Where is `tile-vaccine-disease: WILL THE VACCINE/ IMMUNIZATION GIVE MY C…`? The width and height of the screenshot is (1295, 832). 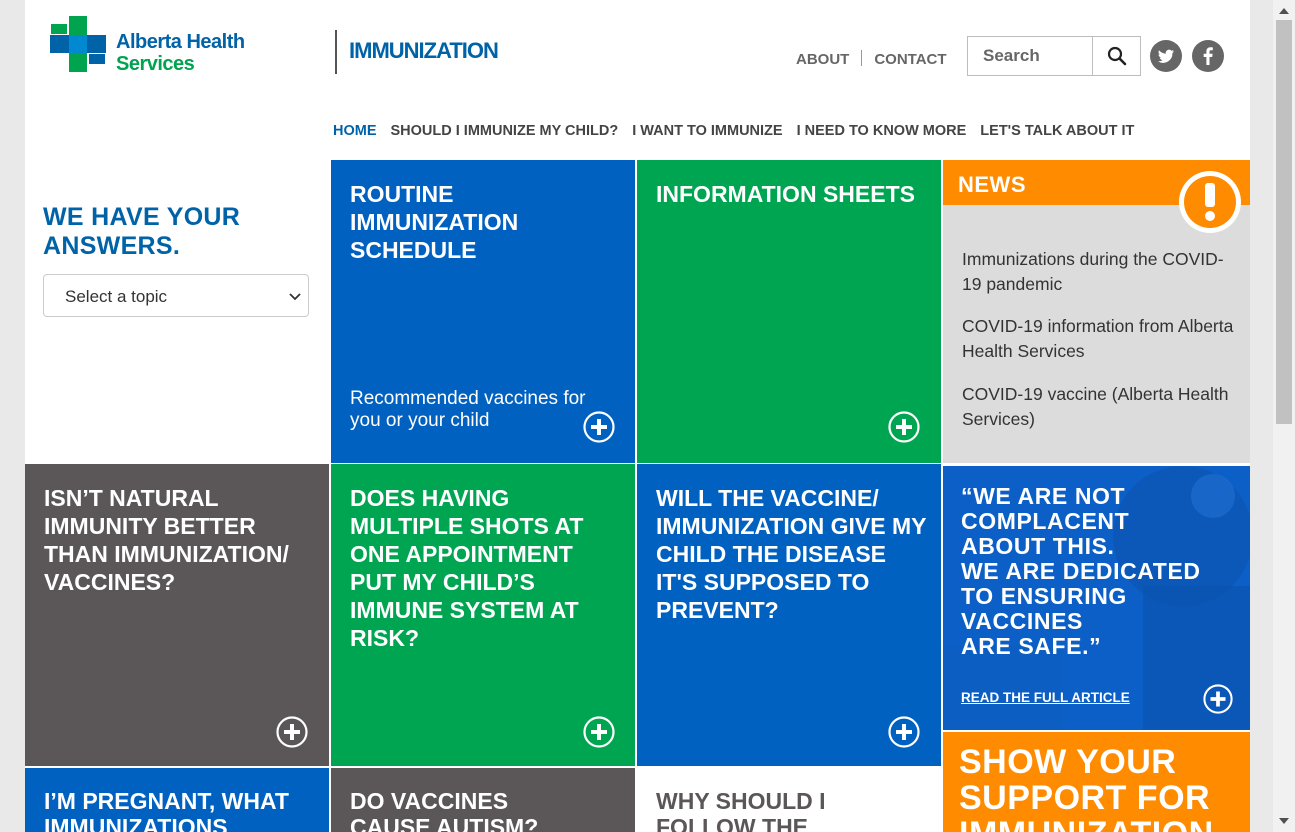
tile-vaccine-disease: WILL THE VACCINE/ IMMUNIZATION GIVE MY C… is located at coordinates (789, 615).